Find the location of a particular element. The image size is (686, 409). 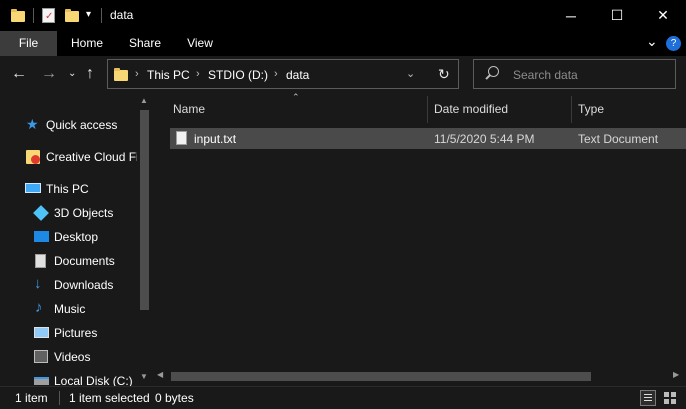

title-bar: ✓ ▾ data ─ ☐ ✕ is located at coordinates (343, 15).